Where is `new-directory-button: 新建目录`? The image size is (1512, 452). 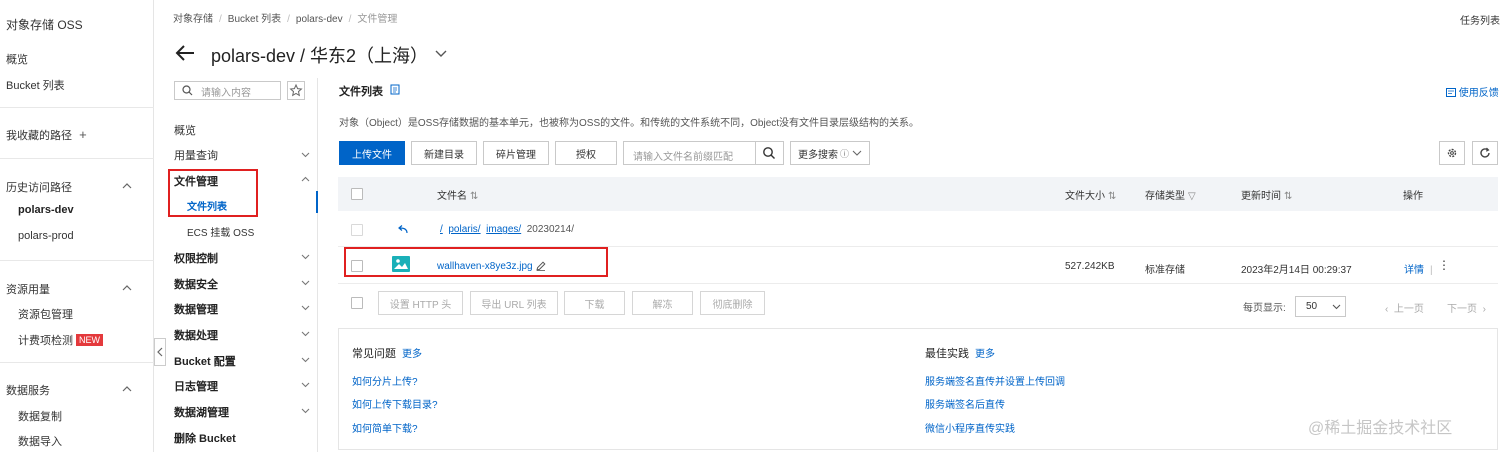 new-directory-button: 新建目录 is located at coordinates (444, 153).